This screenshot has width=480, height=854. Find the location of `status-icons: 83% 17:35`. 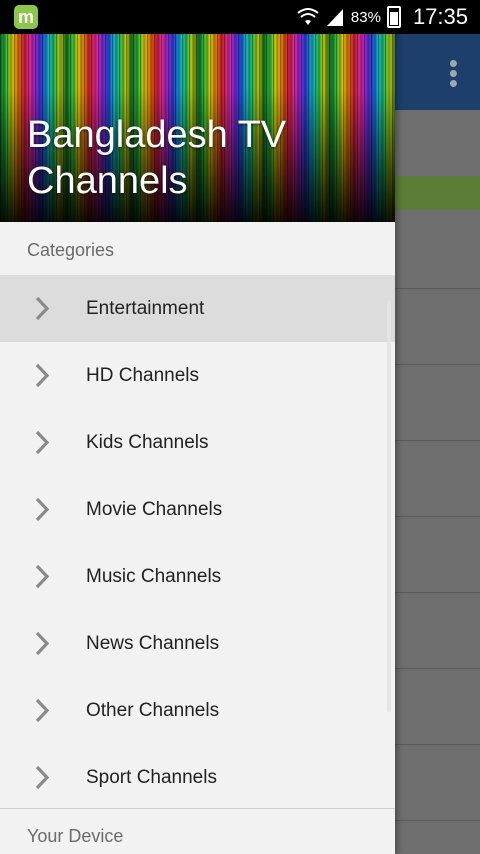

status-icons: 83% 17:35 is located at coordinates (382, 17).